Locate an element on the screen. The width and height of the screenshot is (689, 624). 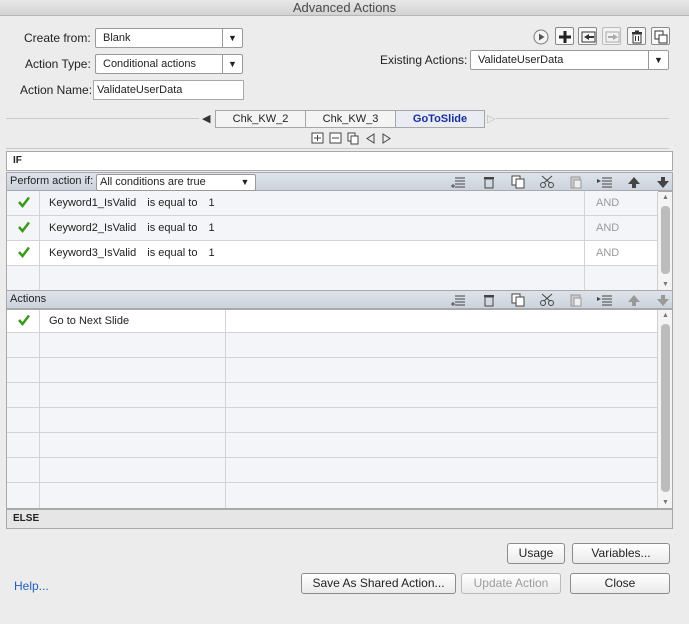
condition-row-empty is located at coordinates (332, 278).